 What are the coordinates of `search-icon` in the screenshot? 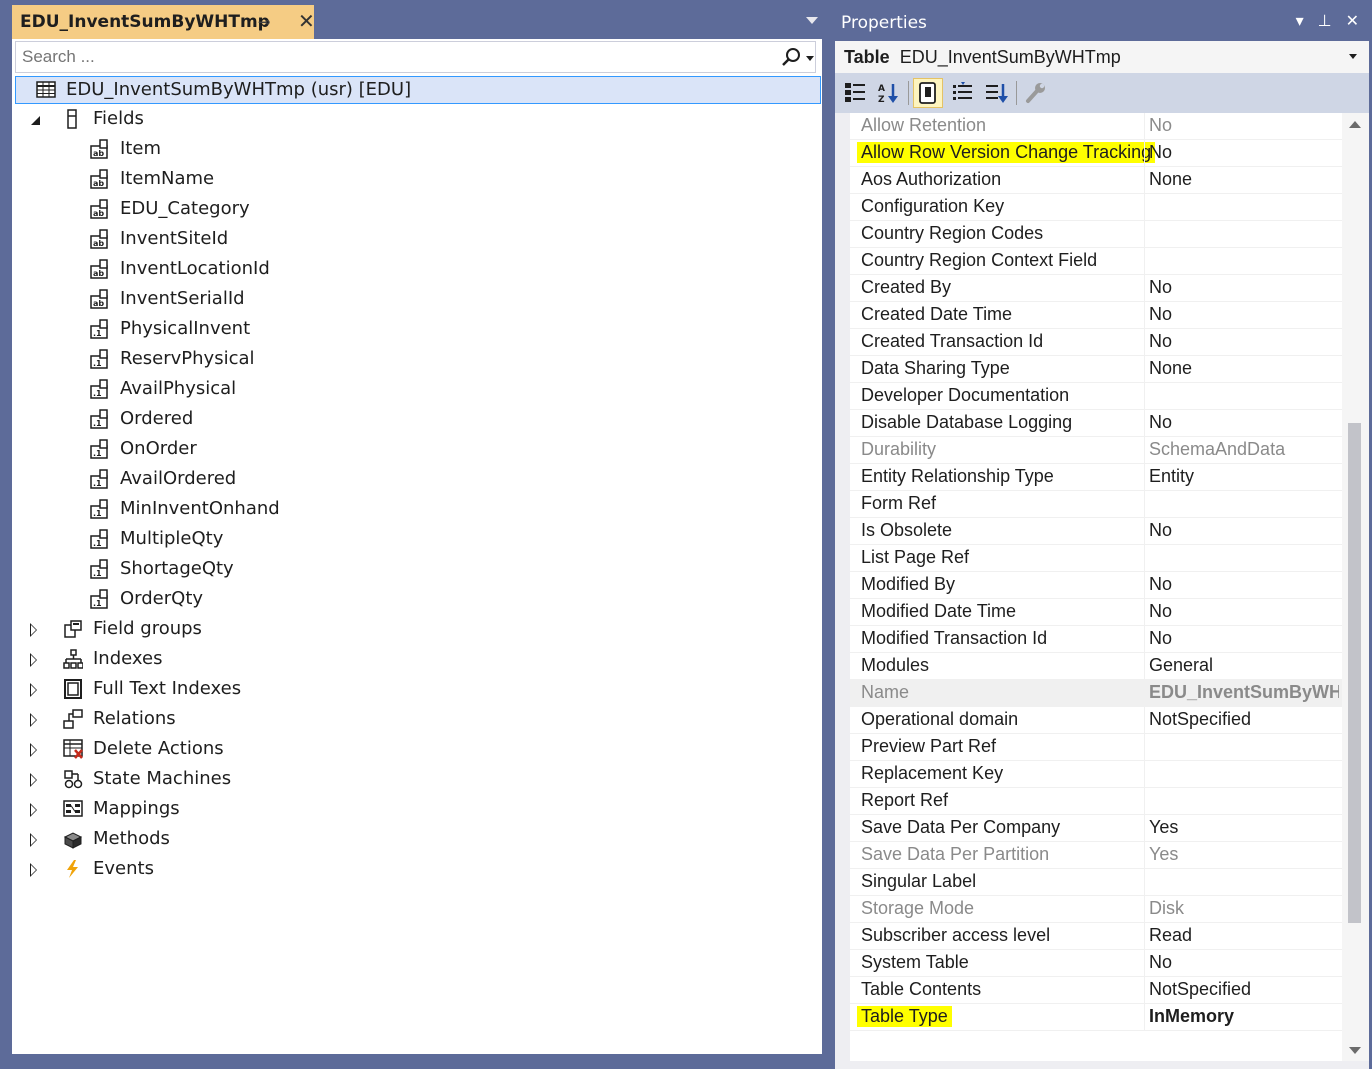 It's located at (791, 57).